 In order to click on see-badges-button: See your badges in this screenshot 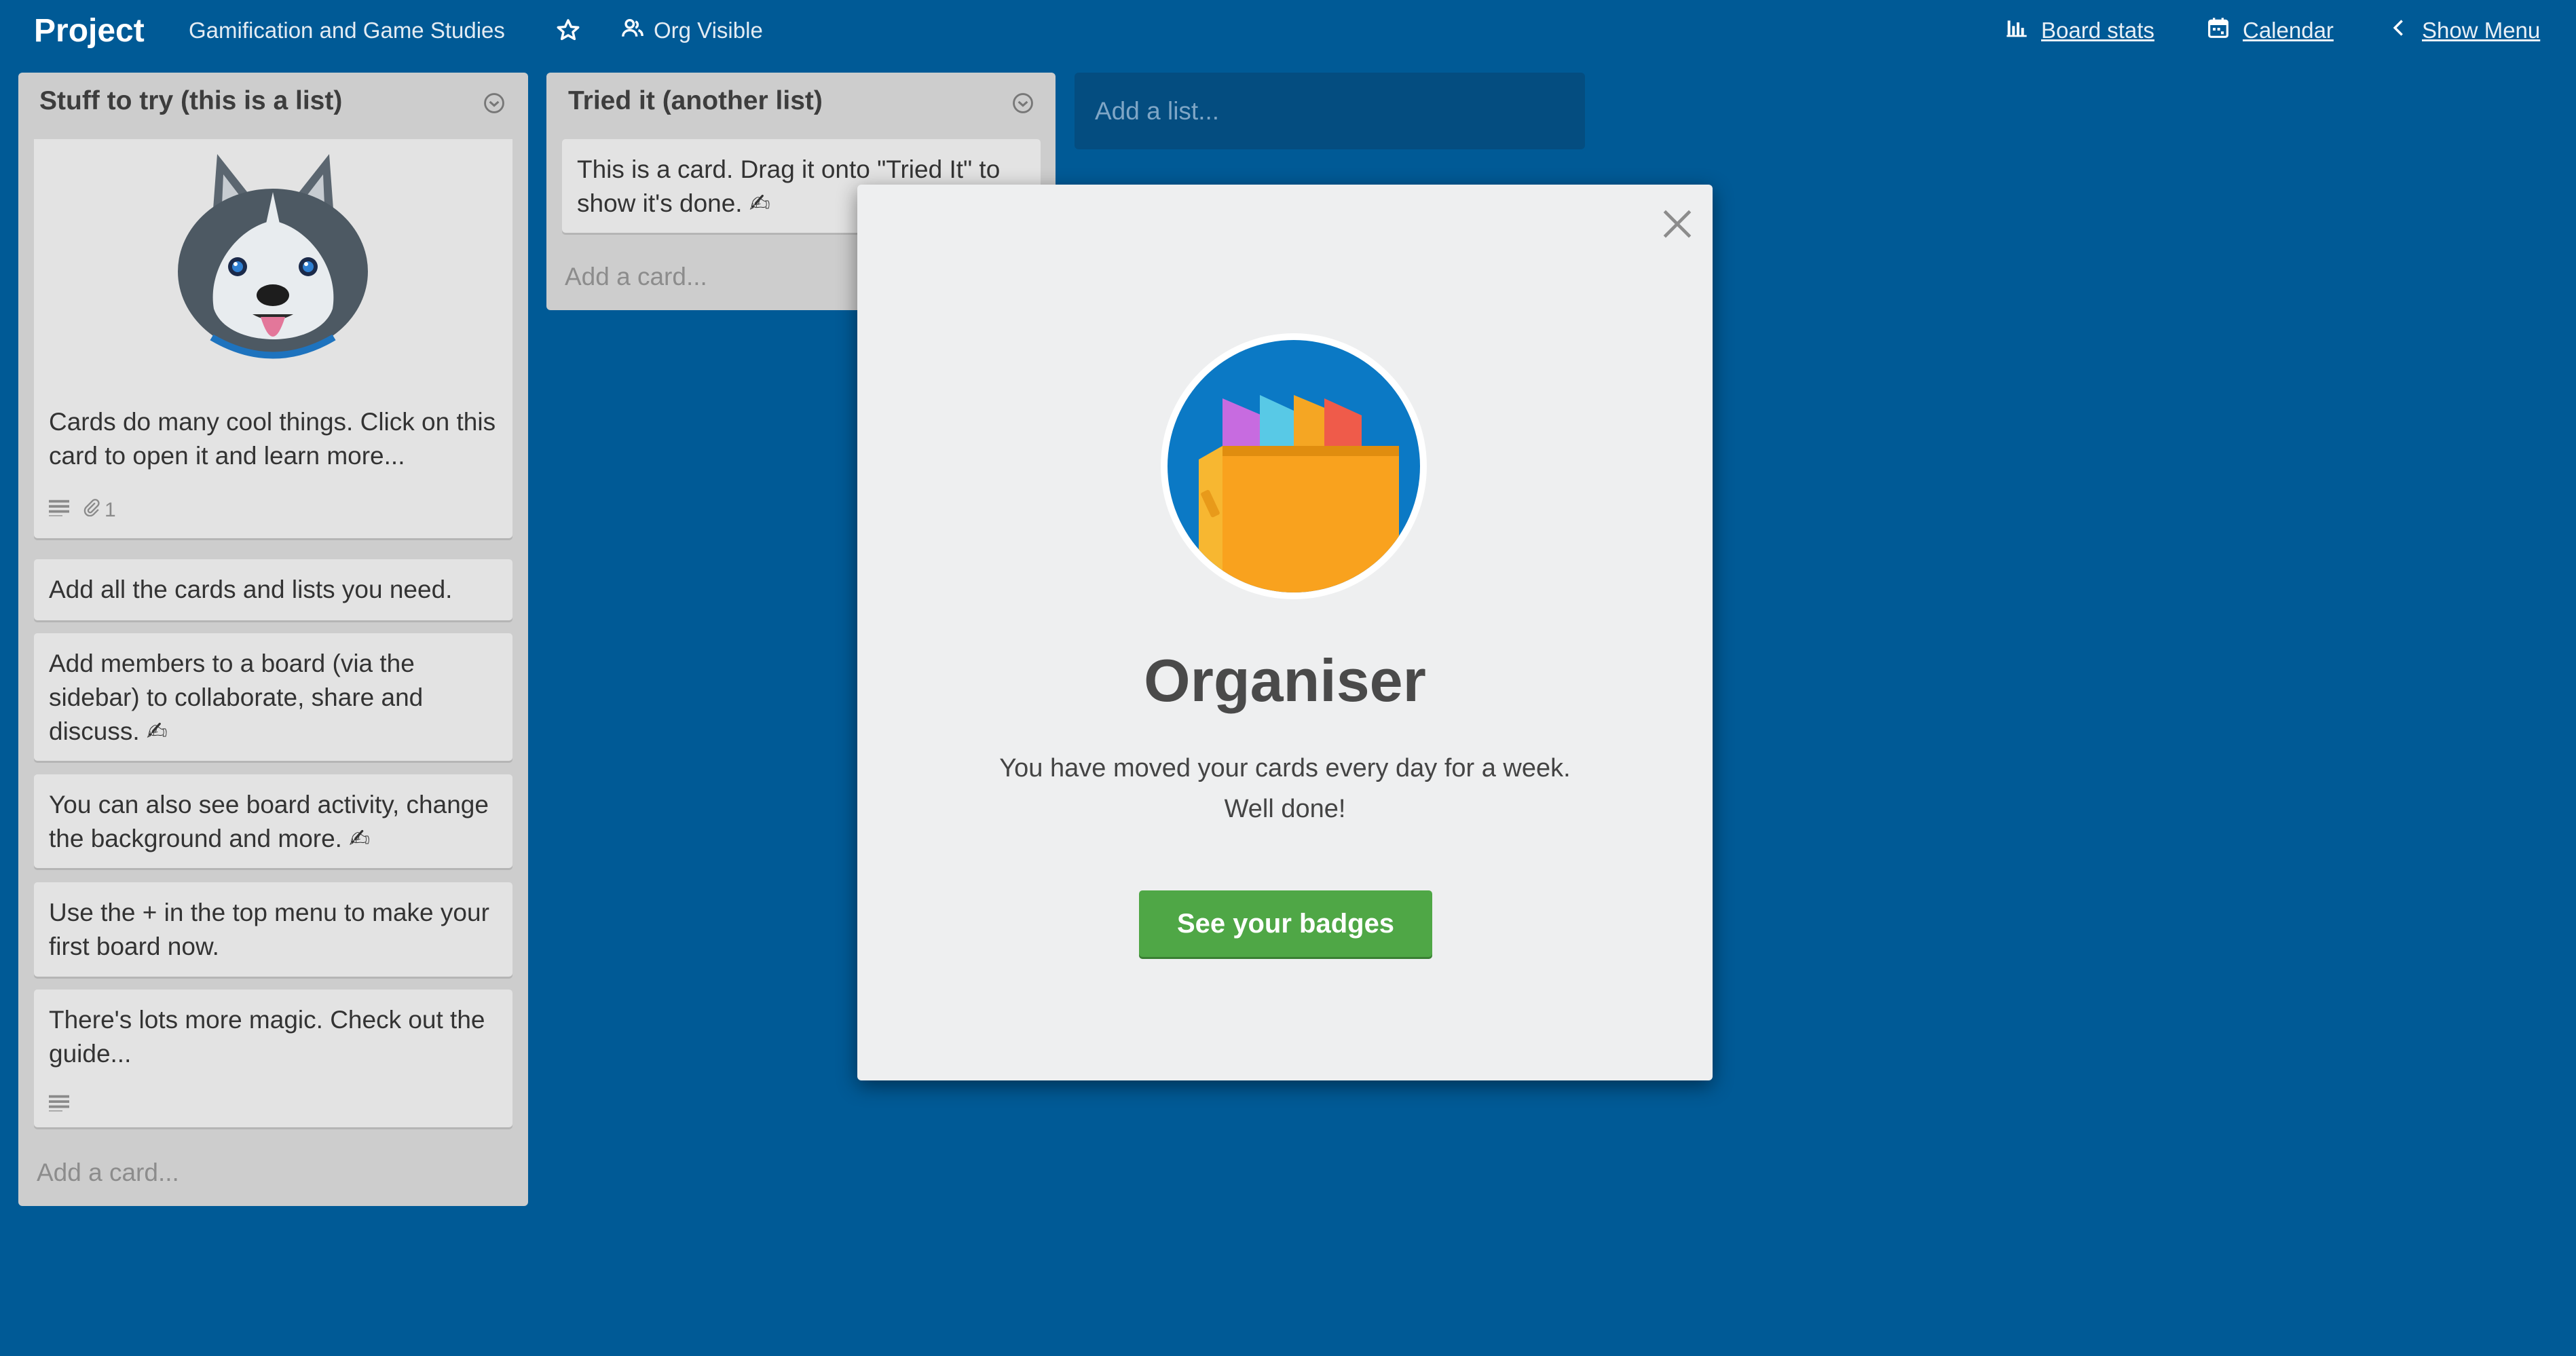, I will do `click(1286, 923)`.